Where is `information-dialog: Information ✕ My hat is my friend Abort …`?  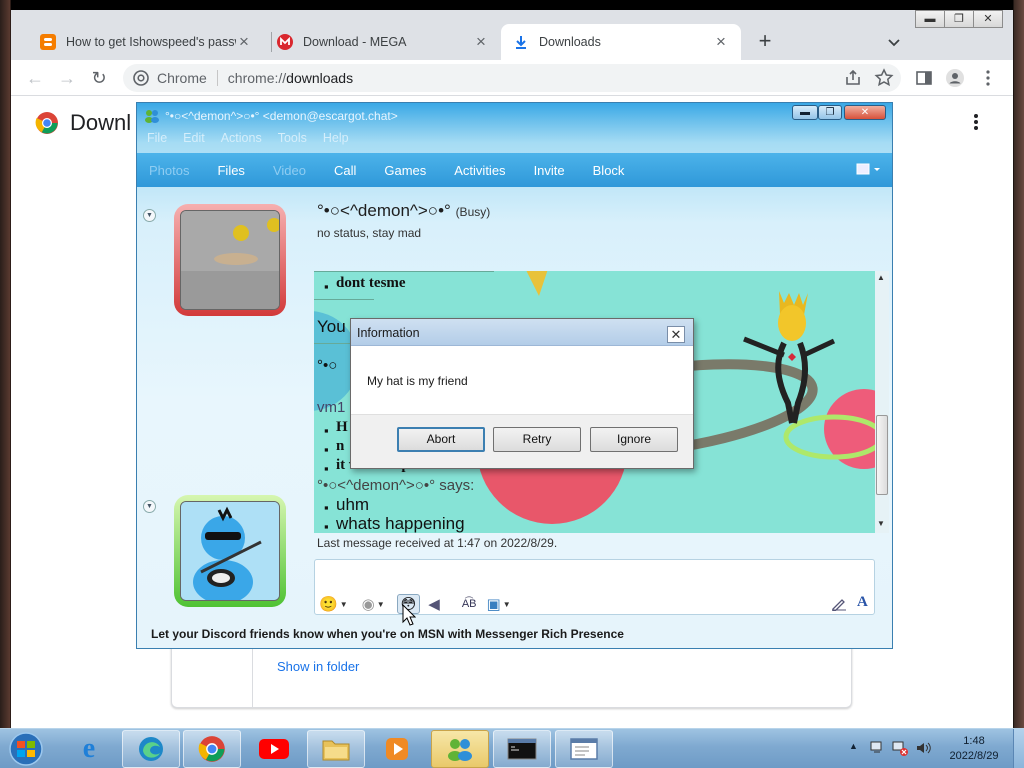 information-dialog: Information ✕ My hat is my friend Abort … is located at coordinates (522, 393).